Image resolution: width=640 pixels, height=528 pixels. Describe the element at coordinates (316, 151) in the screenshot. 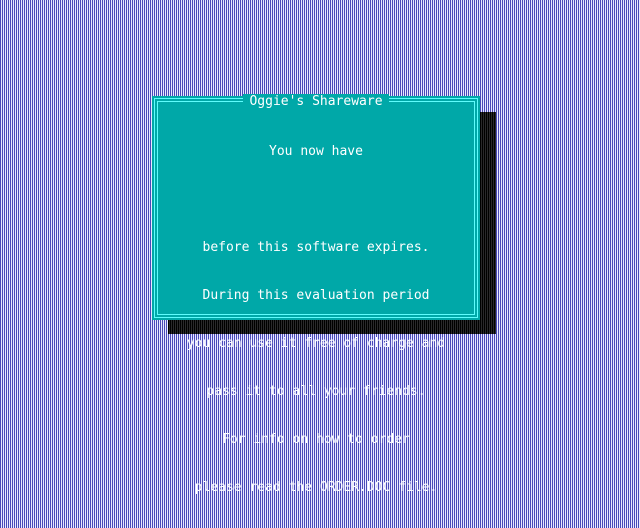

I see `message-line: You now have` at that location.